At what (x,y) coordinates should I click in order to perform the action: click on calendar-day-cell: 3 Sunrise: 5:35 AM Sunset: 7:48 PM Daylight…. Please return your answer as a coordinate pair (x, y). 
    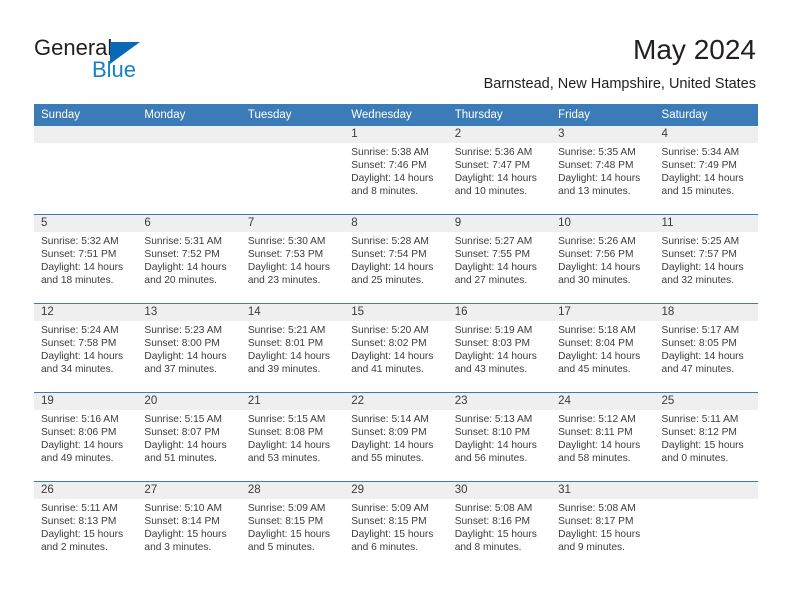
    Looking at the image, I should click on (603, 170).